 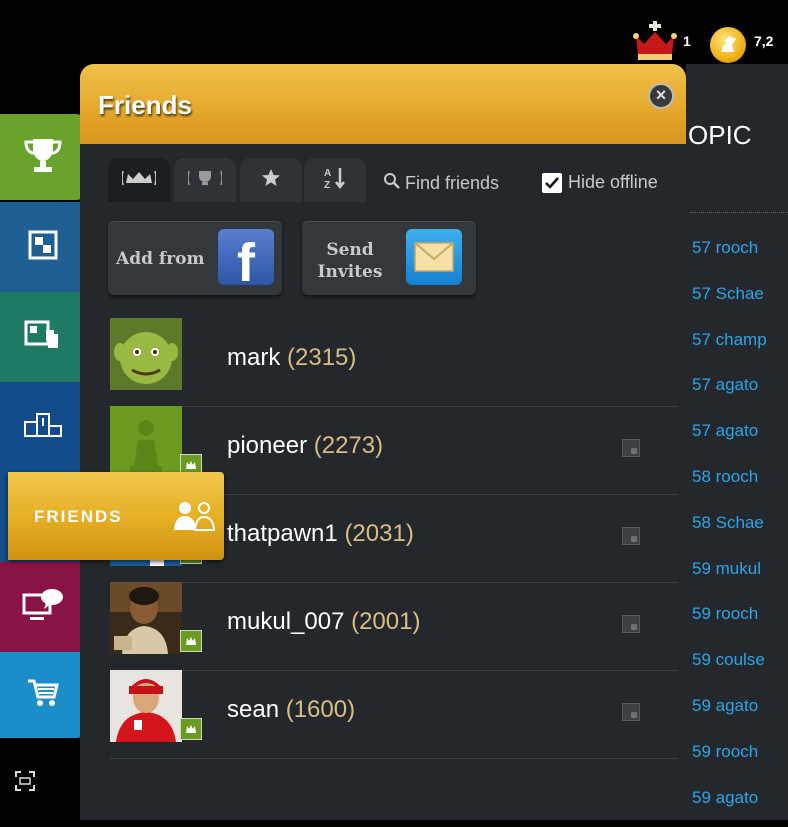 What do you see at coordinates (383, 104) in the screenshot?
I see `panel-header: Friends ×` at bounding box center [383, 104].